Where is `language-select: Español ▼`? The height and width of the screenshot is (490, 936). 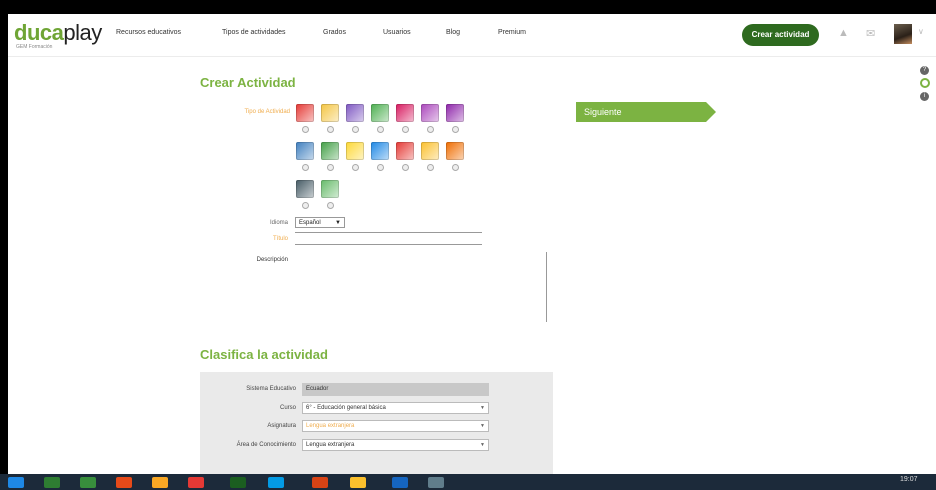
language-select: Español ▼ is located at coordinates (320, 222).